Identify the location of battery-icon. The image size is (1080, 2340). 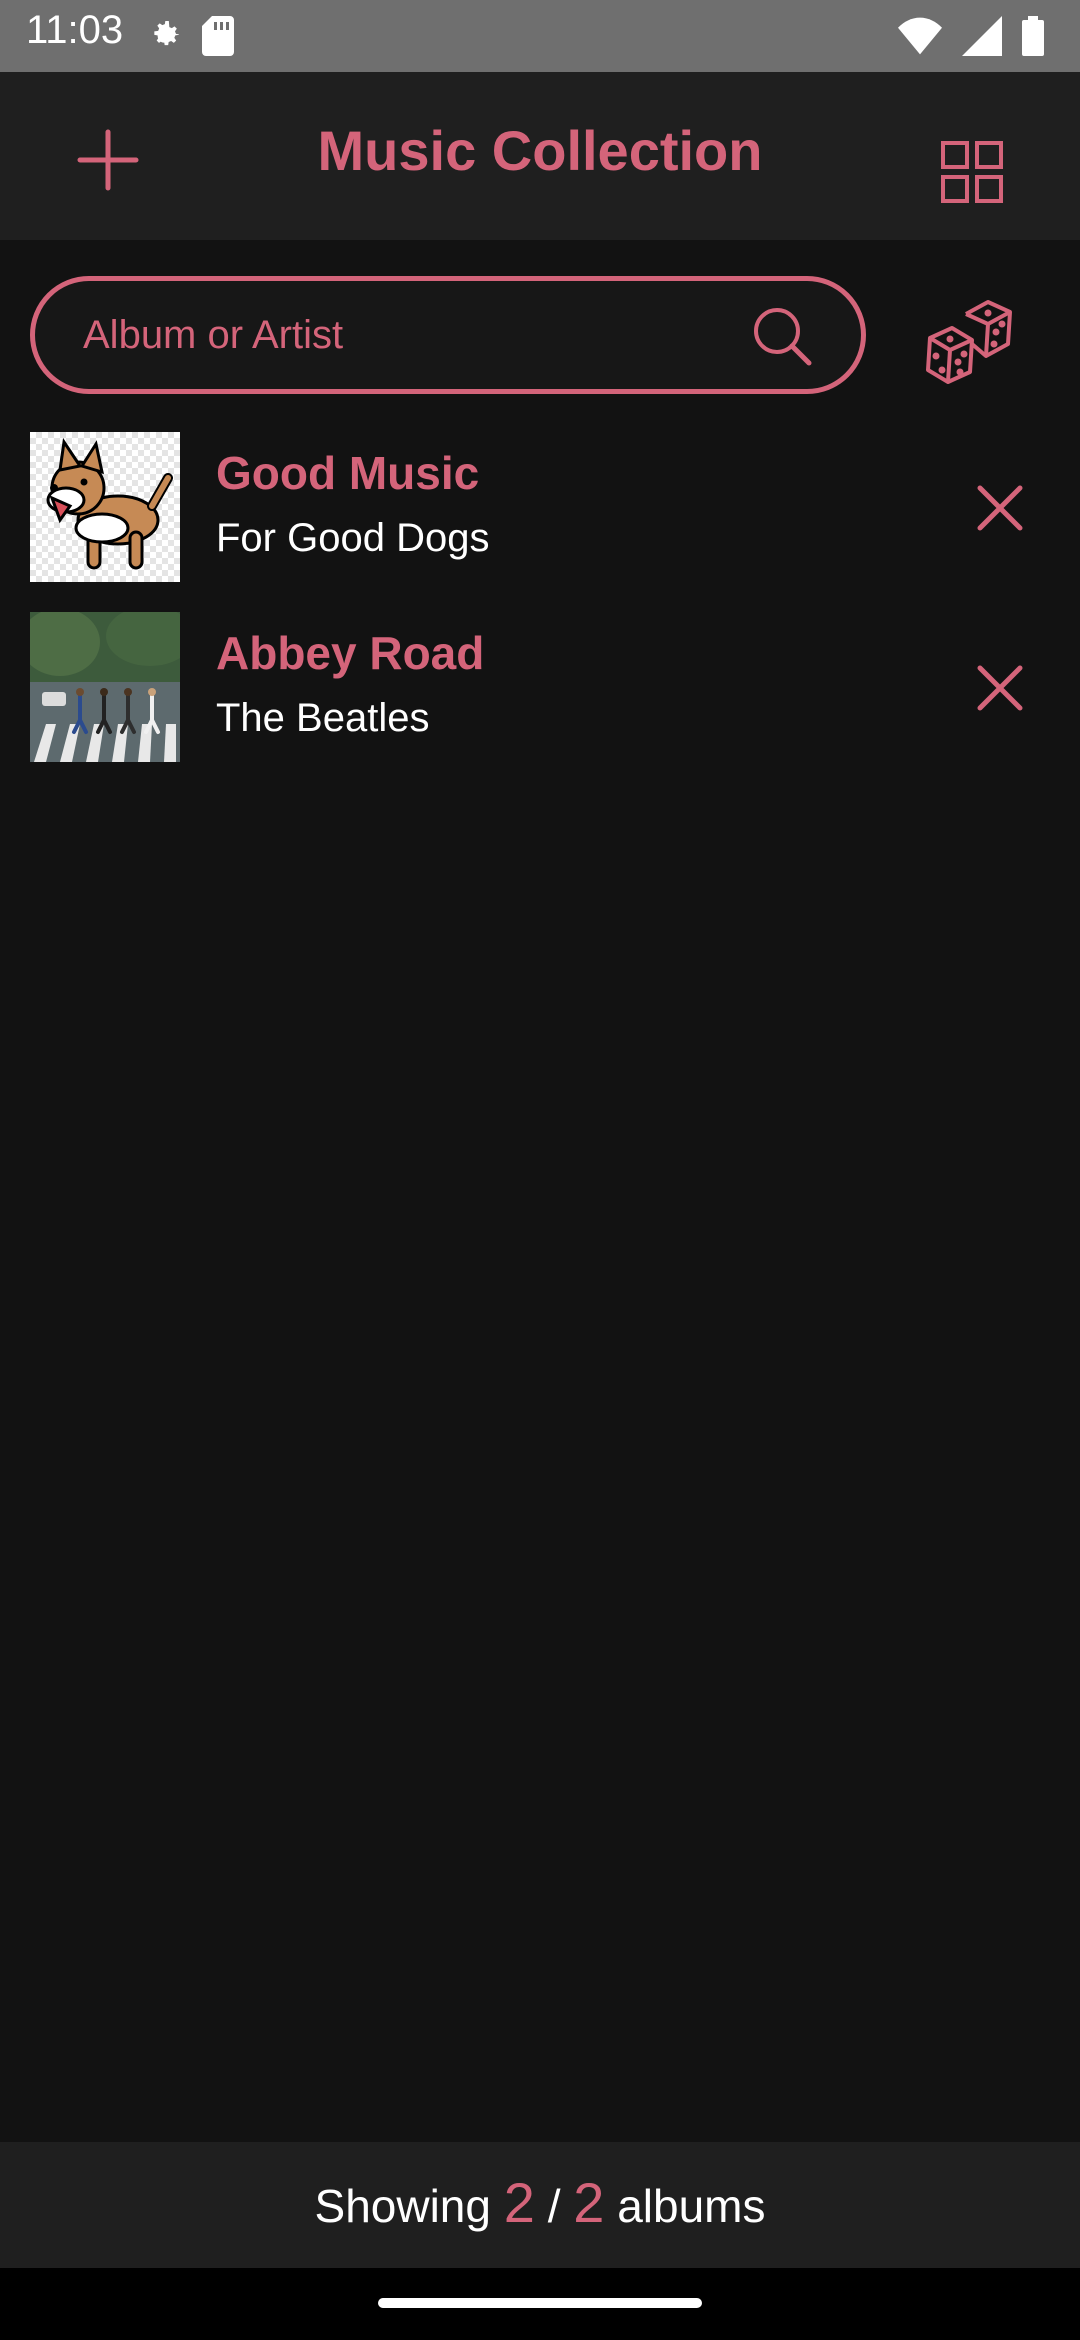
(1033, 36).